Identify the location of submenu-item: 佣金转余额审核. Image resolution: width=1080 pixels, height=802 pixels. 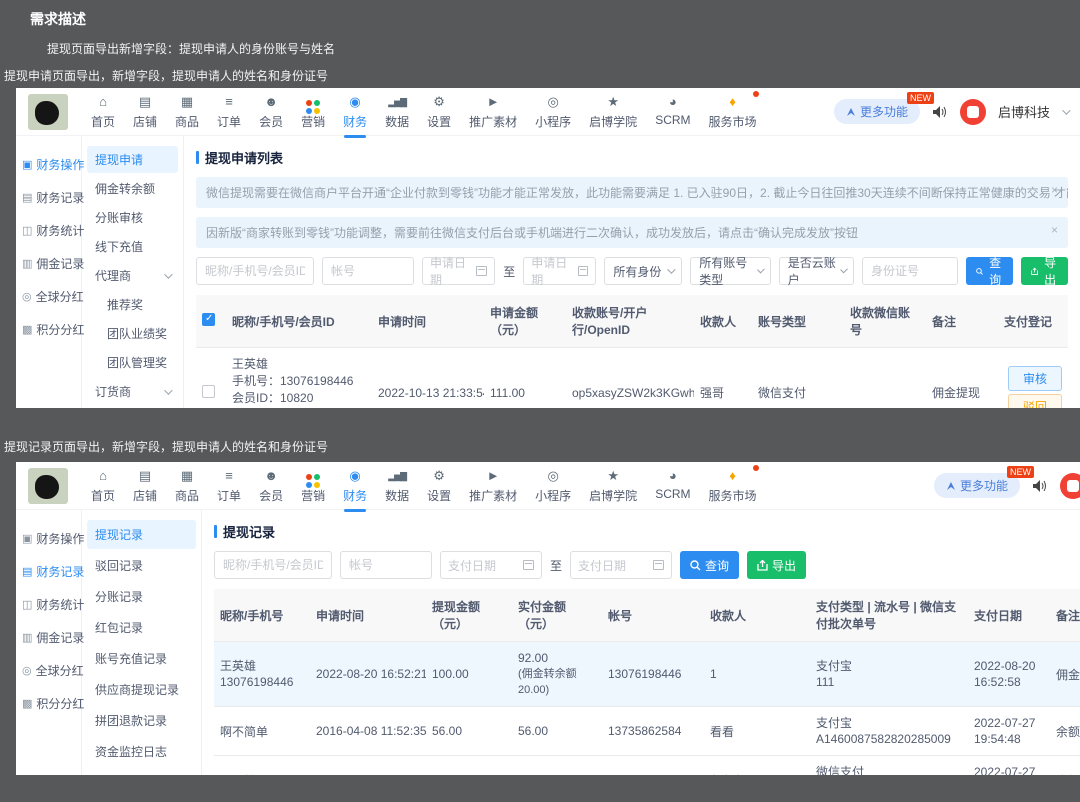
(141, 771).